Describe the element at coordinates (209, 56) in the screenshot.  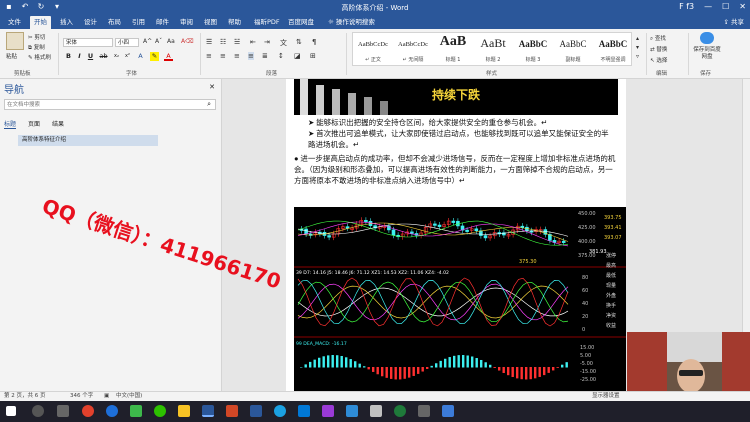
I see `align-left-icon: ≡` at that location.